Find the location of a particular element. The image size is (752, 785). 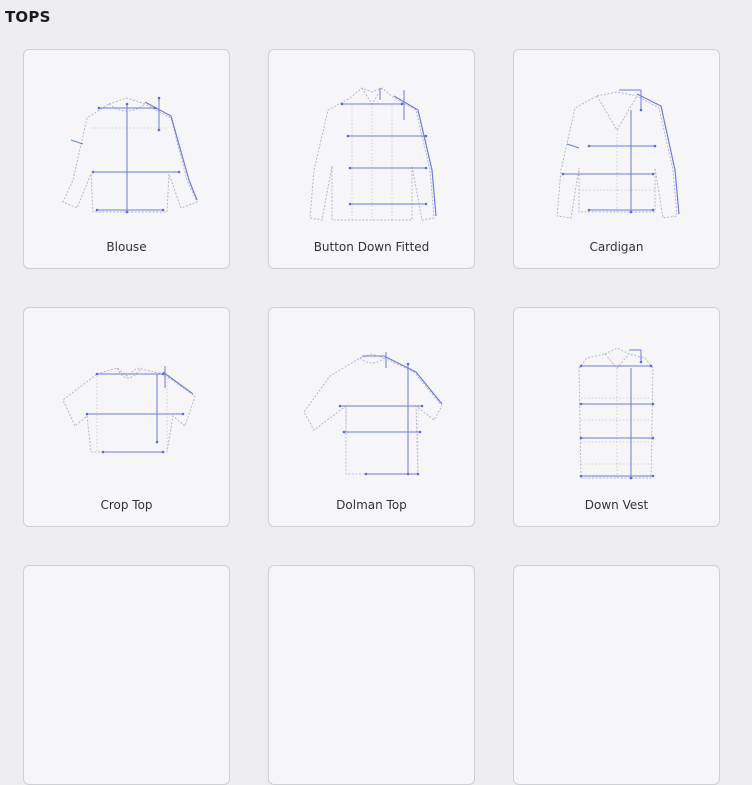

garment-card-down-vest: Down Vest is located at coordinates (616, 417).